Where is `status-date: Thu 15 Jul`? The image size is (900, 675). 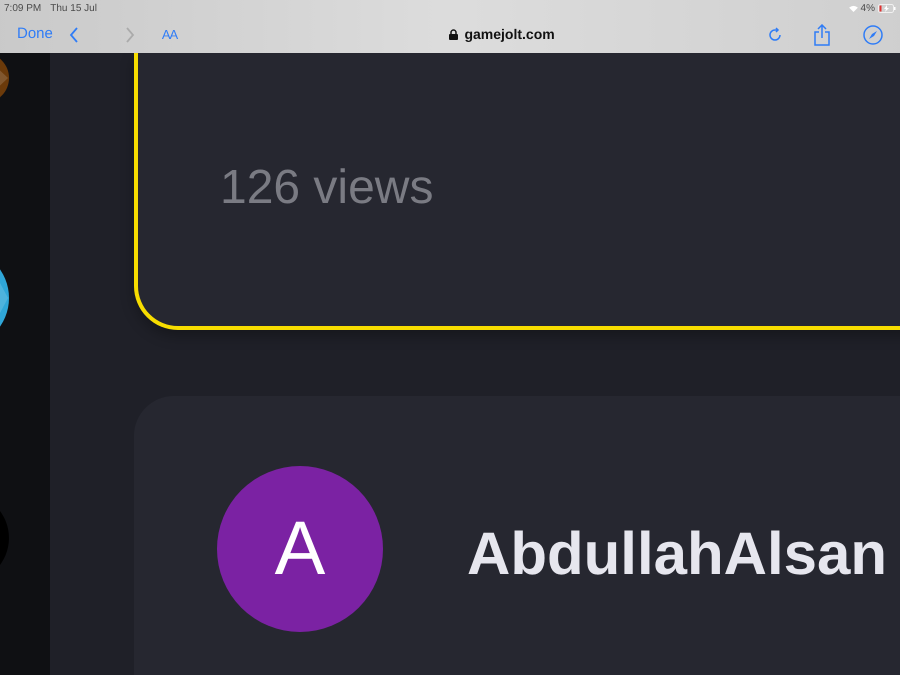
status-date: Thu 15 Jul is located at coordinates (73, 9).